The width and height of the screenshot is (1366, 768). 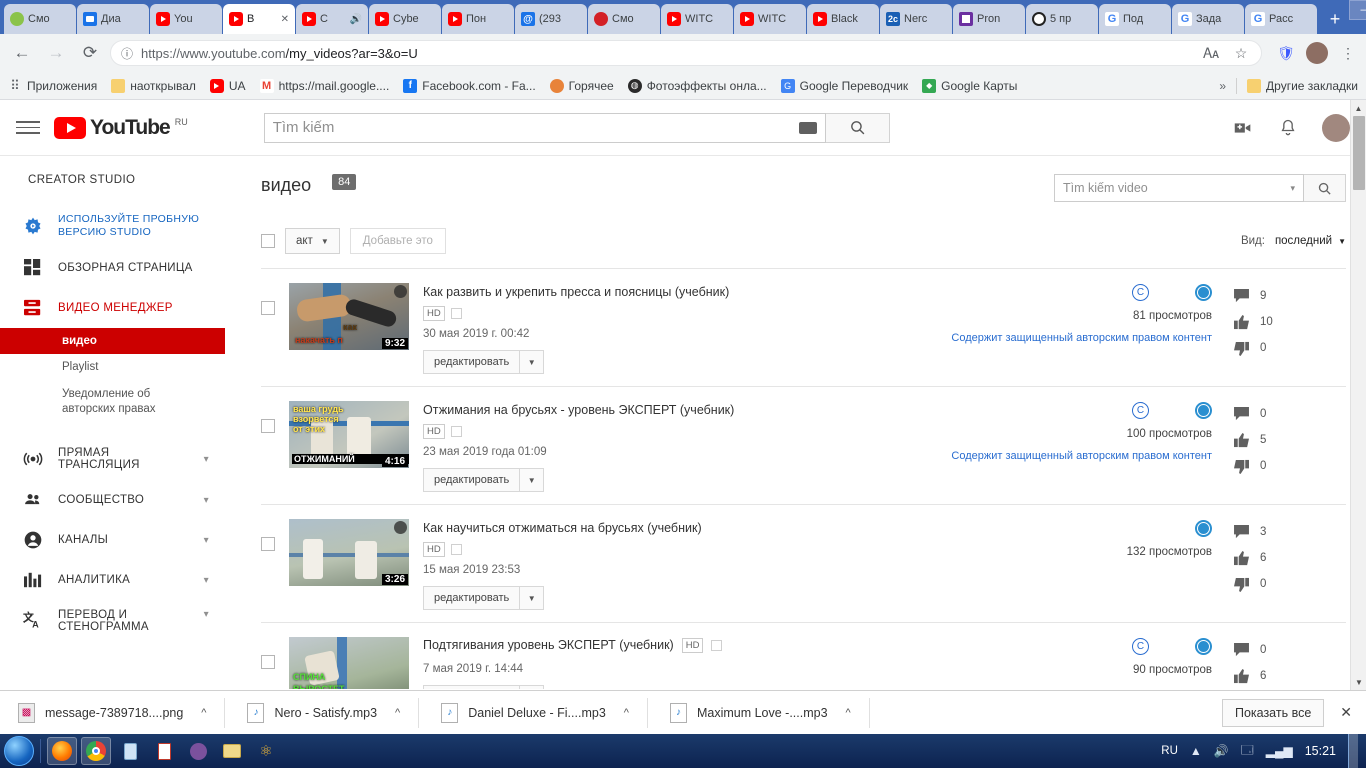 I want to click on bookmark-item: Горячее, so click(x=581, y=85).